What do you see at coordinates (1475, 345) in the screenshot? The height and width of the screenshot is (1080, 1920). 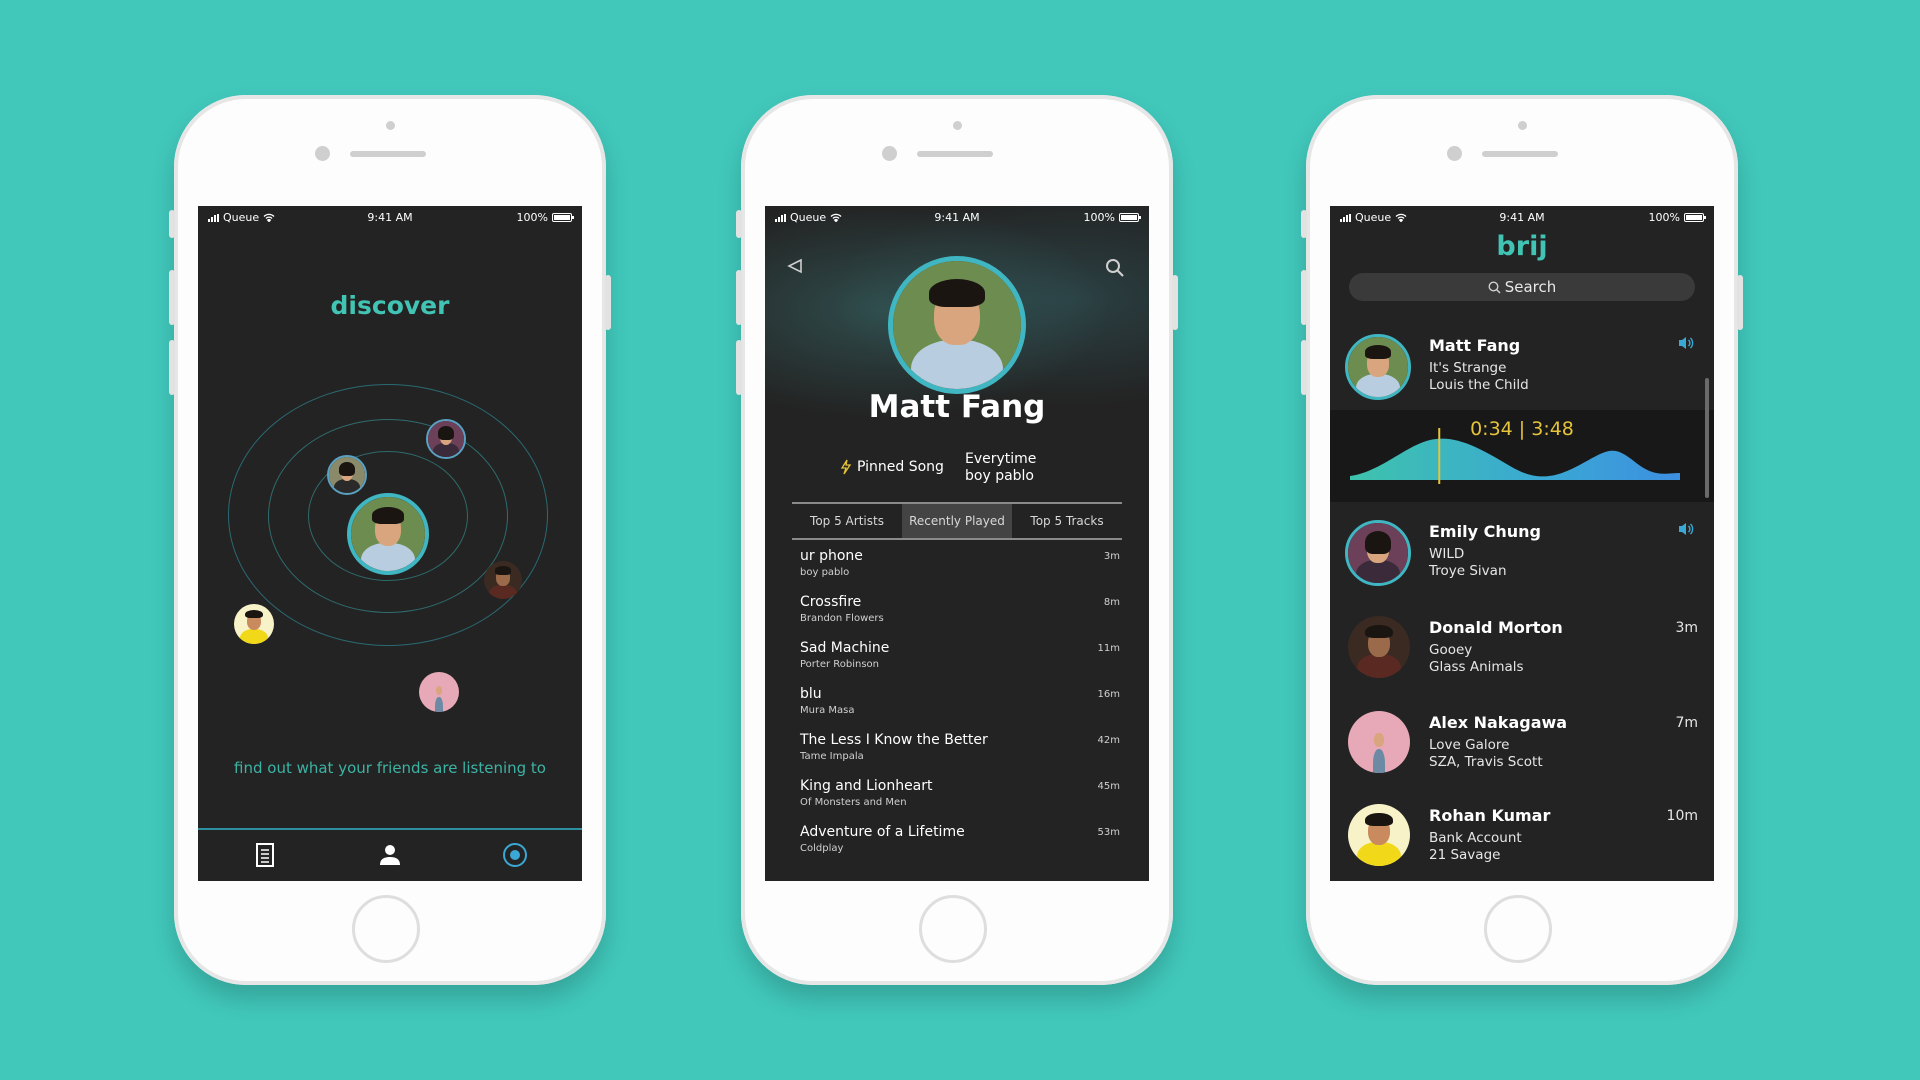 I see `friend-name: Matt Fang` at bounding box center [1475, 345].